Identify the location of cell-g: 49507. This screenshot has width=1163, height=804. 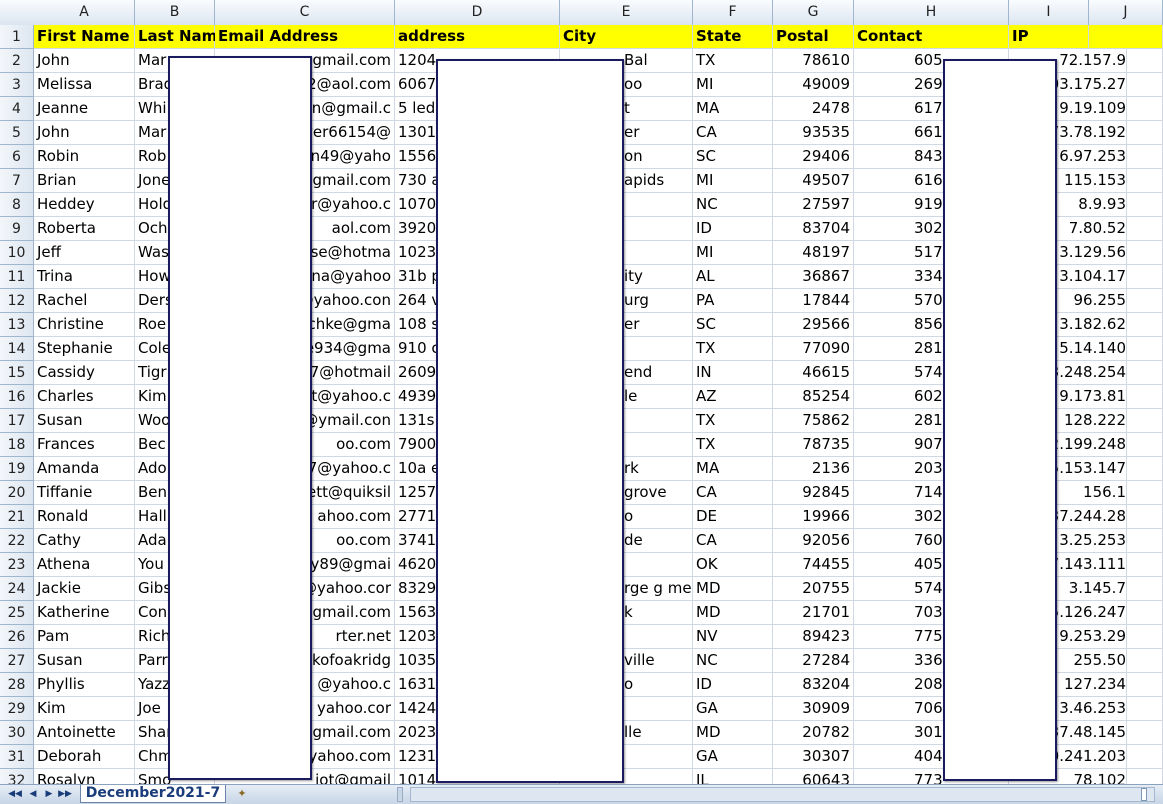
(813, 181).